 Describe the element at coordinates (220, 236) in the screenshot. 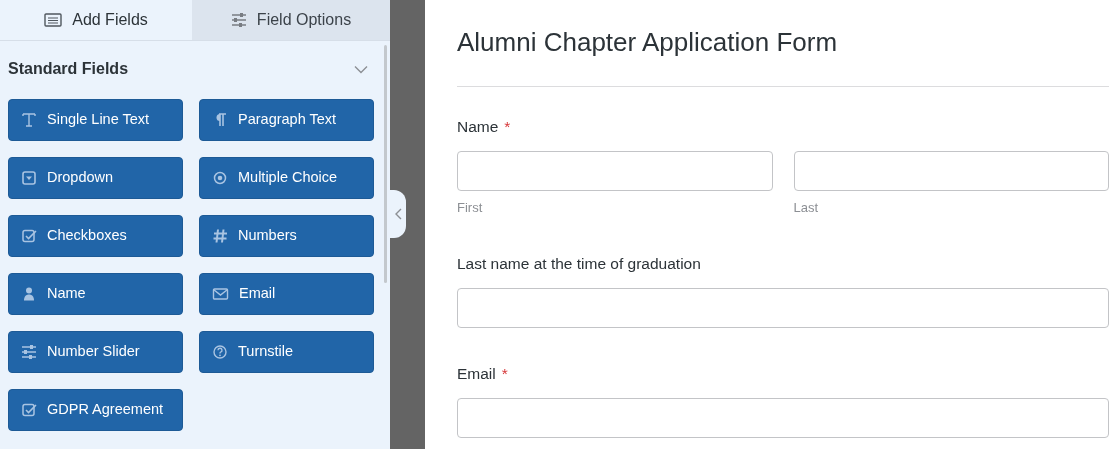

I see `hash-icon` at that location.